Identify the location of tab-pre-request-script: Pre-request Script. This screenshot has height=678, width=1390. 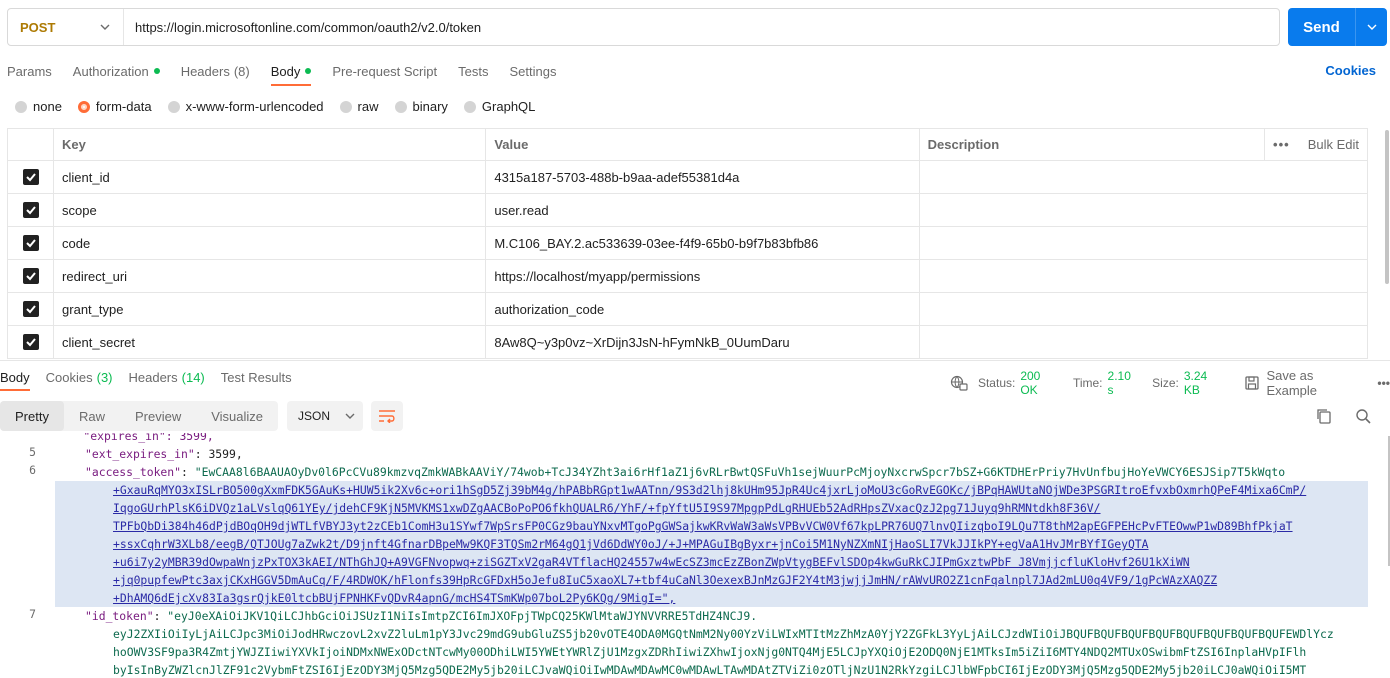
(384, 71).